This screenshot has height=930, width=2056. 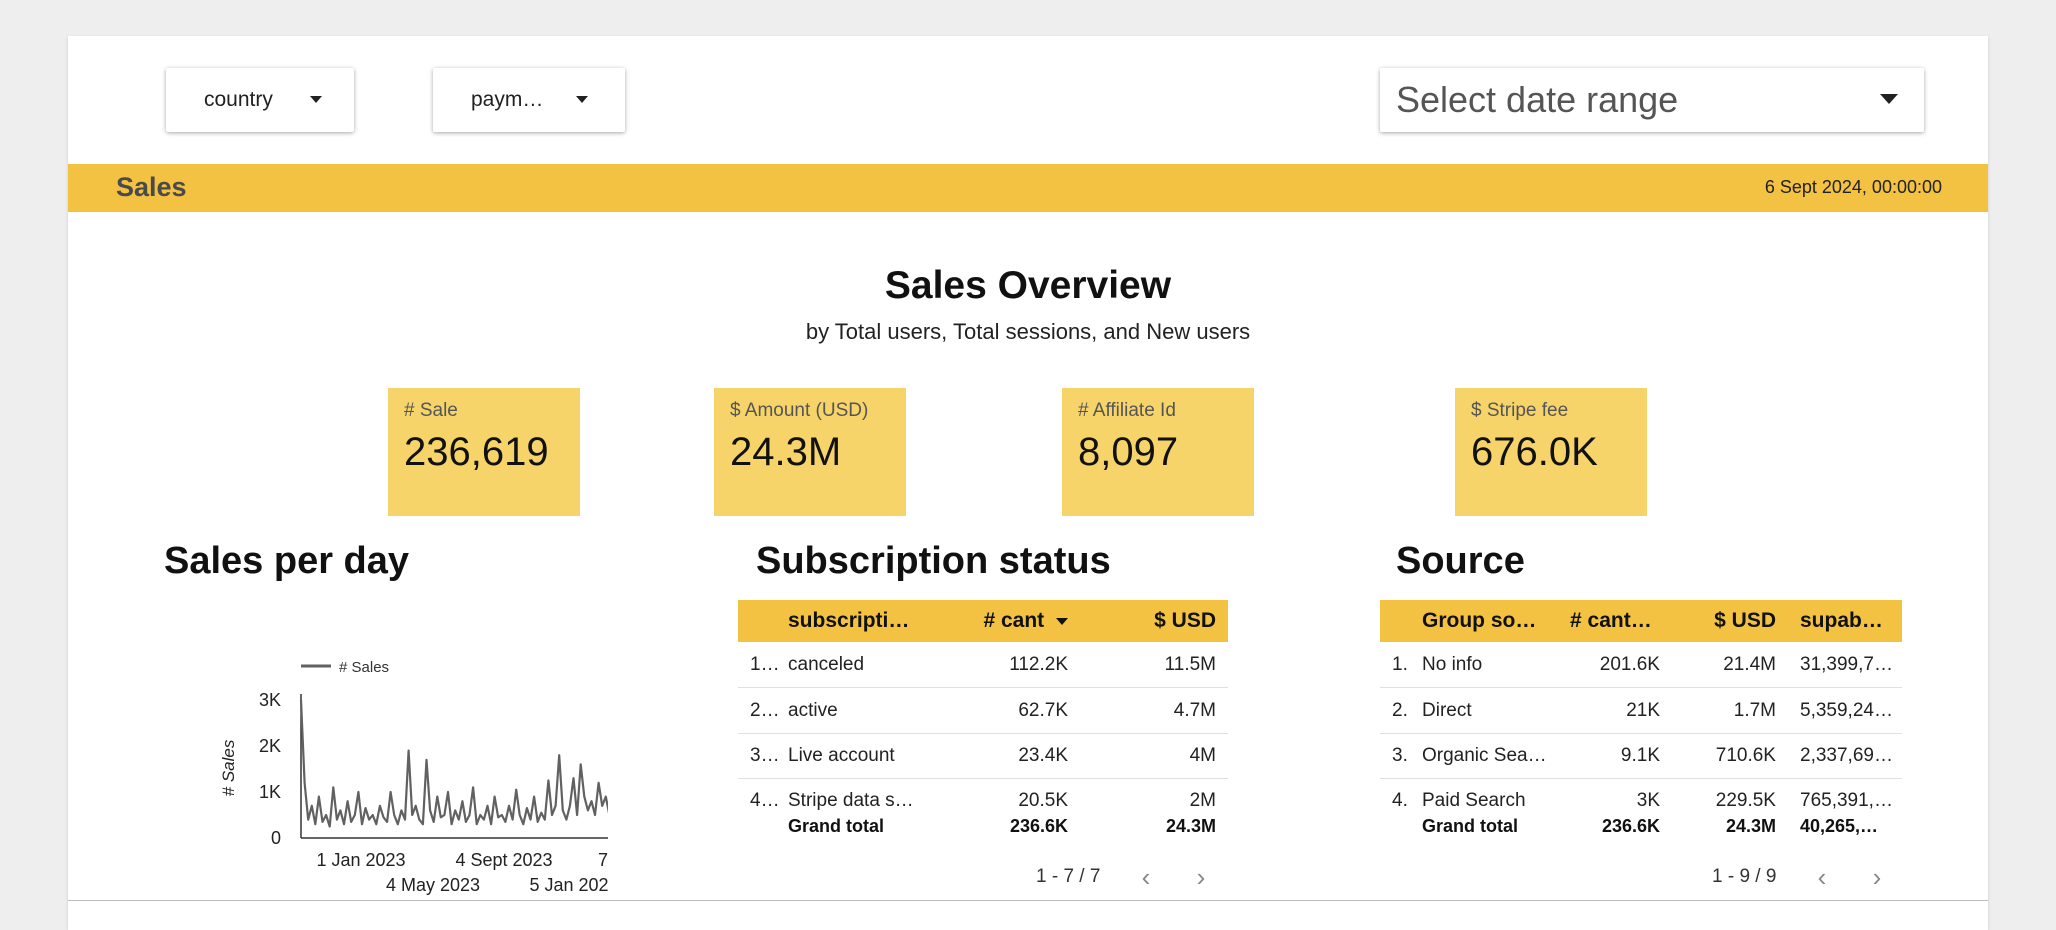 What do you see at coordinates (151, 187) in the screenshot?
I see `banner-title: Sales` at bounding box center [151, 187].